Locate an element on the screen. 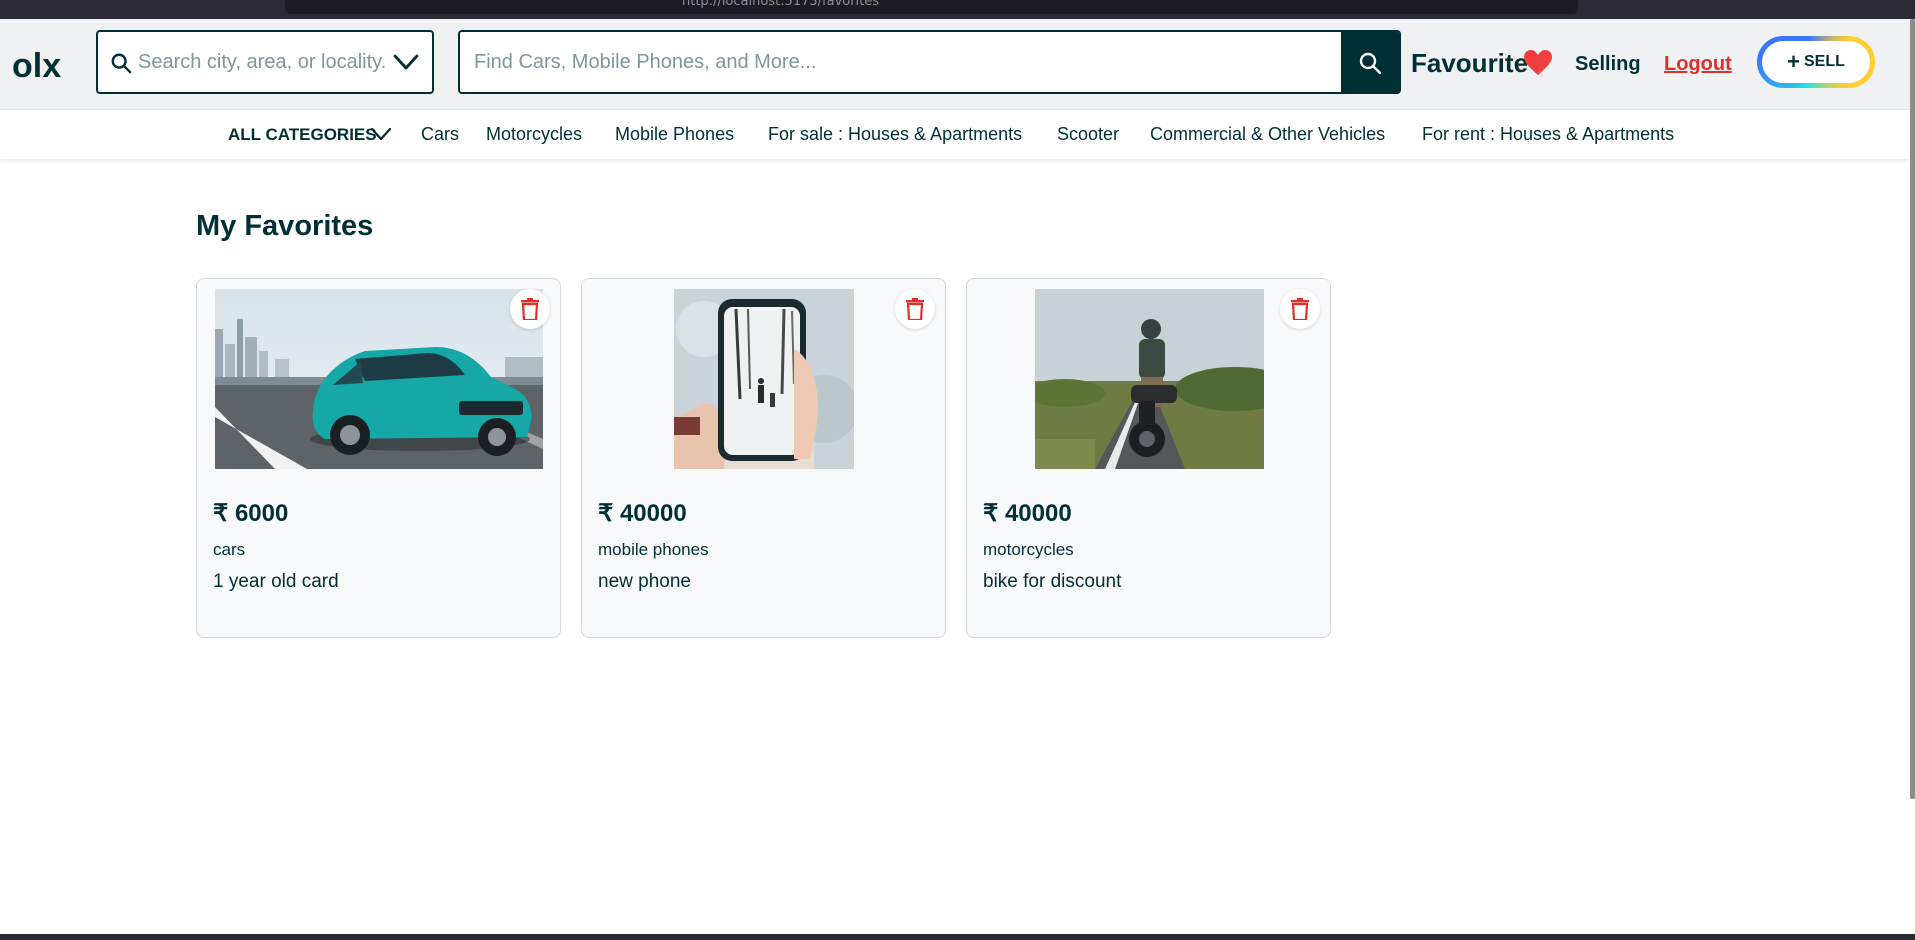  favorite-description: new phone is located at coordinates (644, 581).